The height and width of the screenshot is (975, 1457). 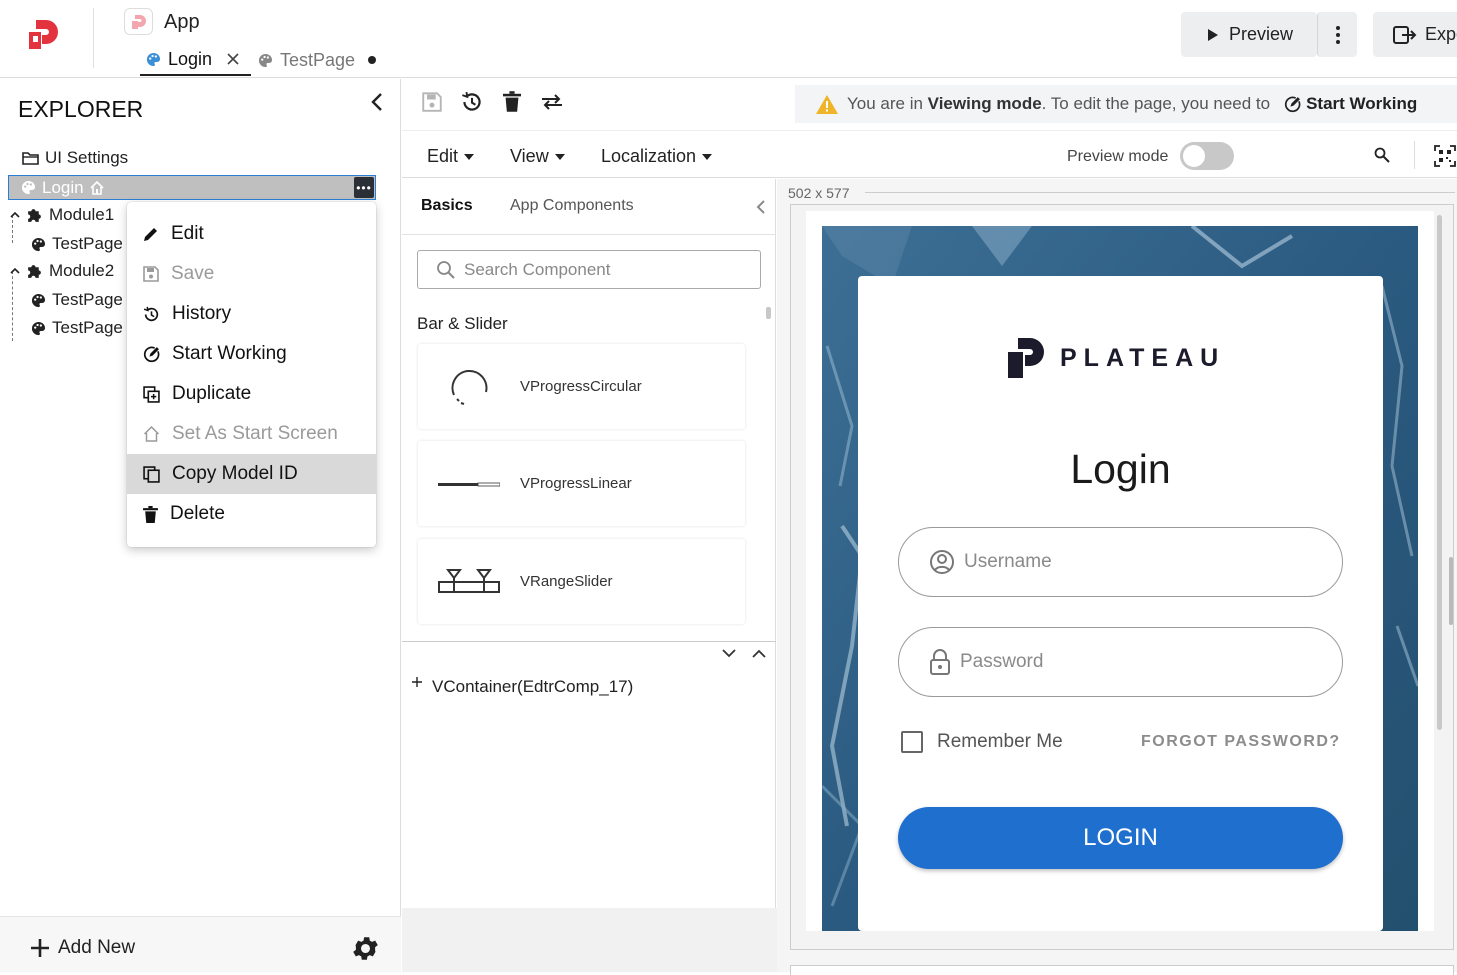 I want to click on menu-item-start-working: Start Working, so click(x=251, y=354).